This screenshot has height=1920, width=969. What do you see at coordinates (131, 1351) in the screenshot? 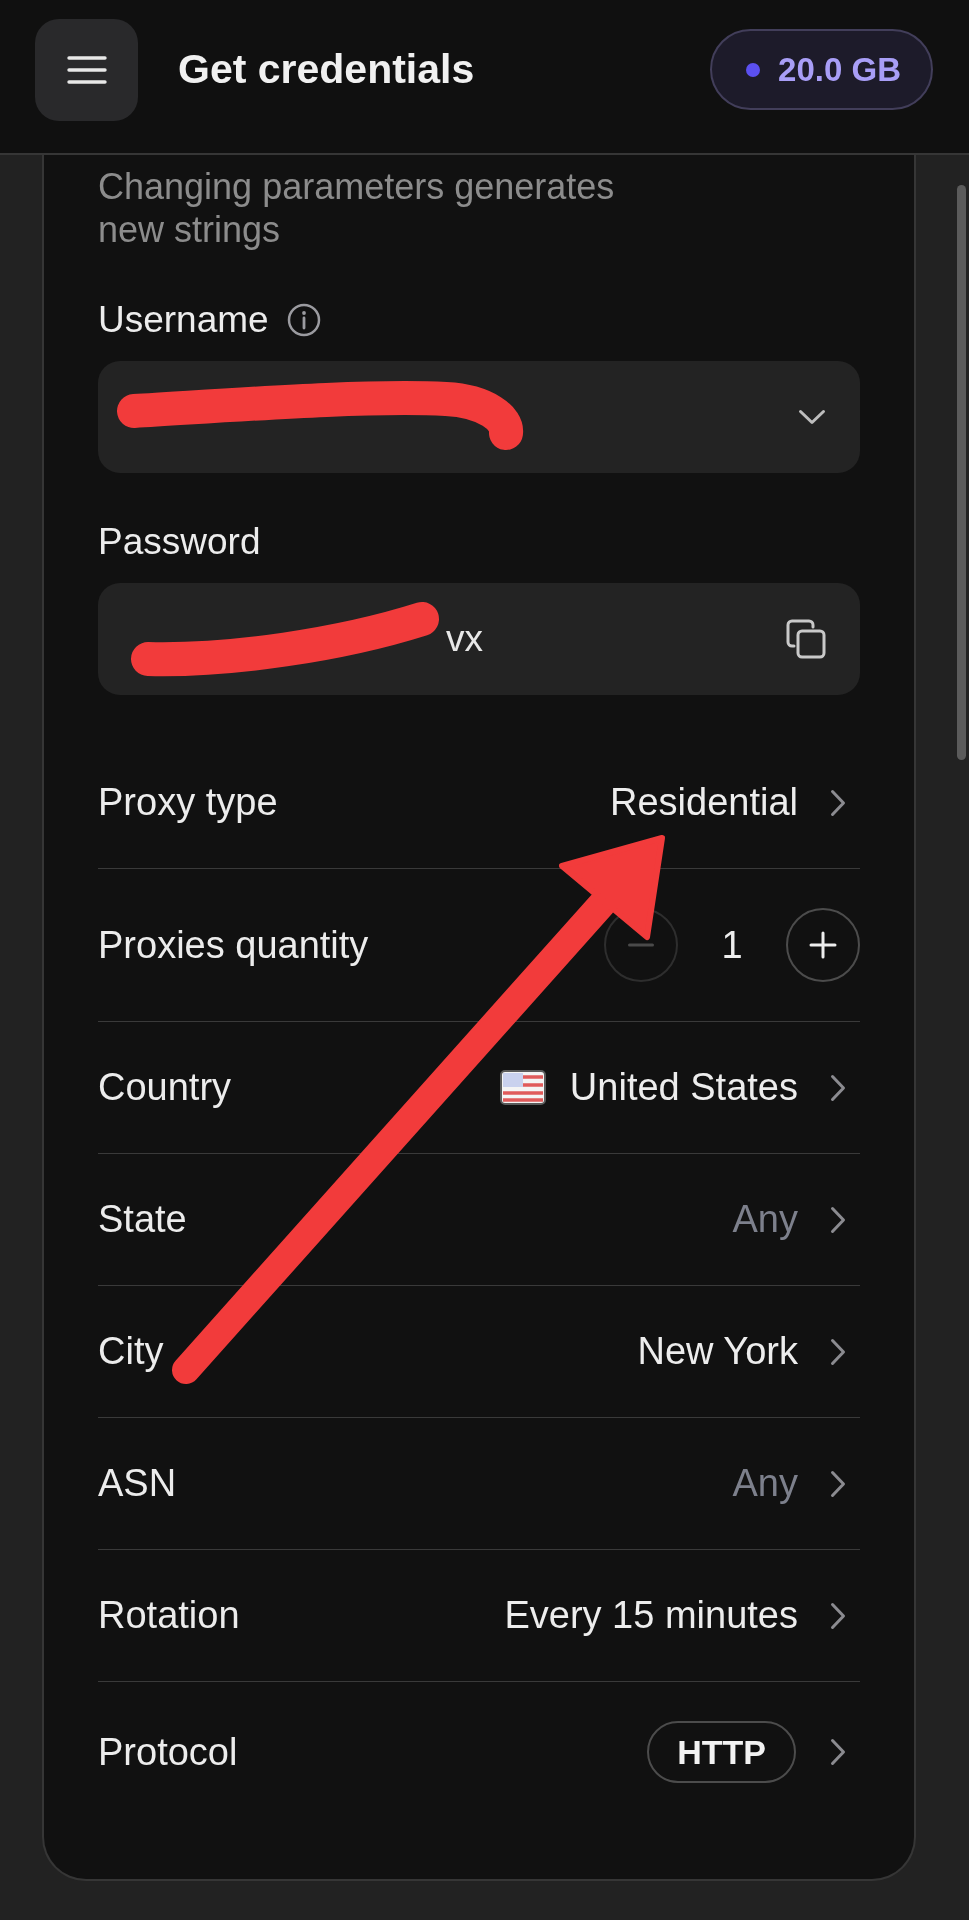
I see `row-label: City` at bounding box center [131, 1351].